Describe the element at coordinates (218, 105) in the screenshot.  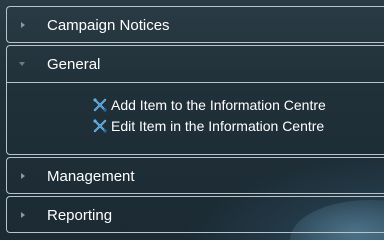
I see `add-item-label: Add Item to the Information Centre` at that location.